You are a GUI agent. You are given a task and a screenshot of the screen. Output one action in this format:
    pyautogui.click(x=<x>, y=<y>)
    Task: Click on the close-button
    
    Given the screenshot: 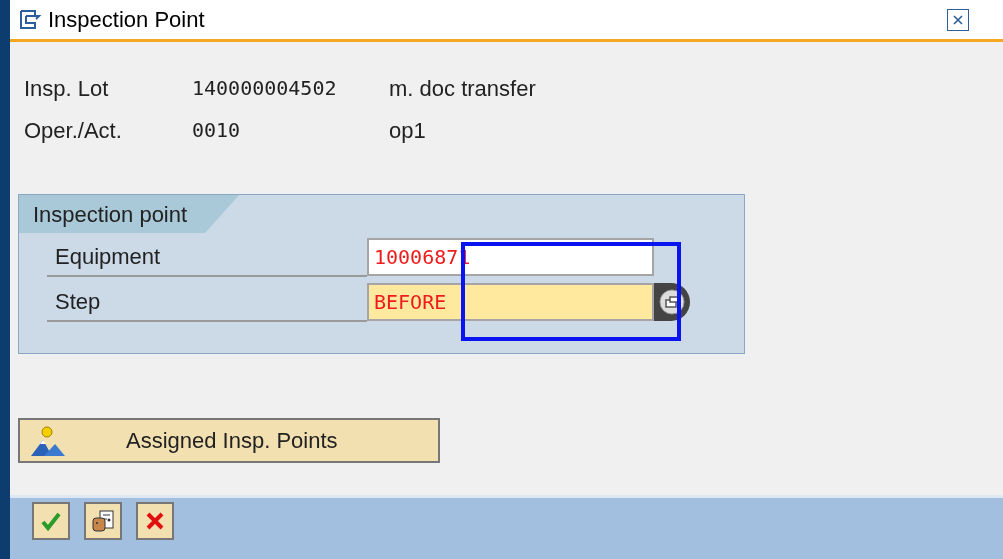 What is the action you would take?
    pyautogui.click(x=958, y=19)
    